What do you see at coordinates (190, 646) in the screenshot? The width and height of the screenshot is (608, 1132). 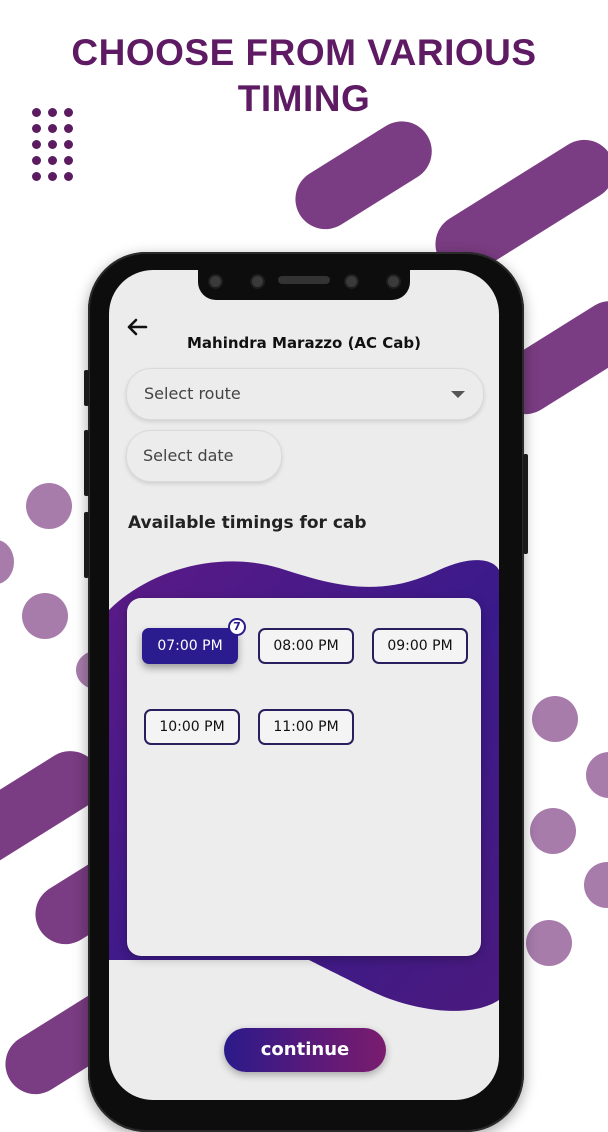 I see `timing-chip: 07:00 PM` at bounding box center [190, 646].